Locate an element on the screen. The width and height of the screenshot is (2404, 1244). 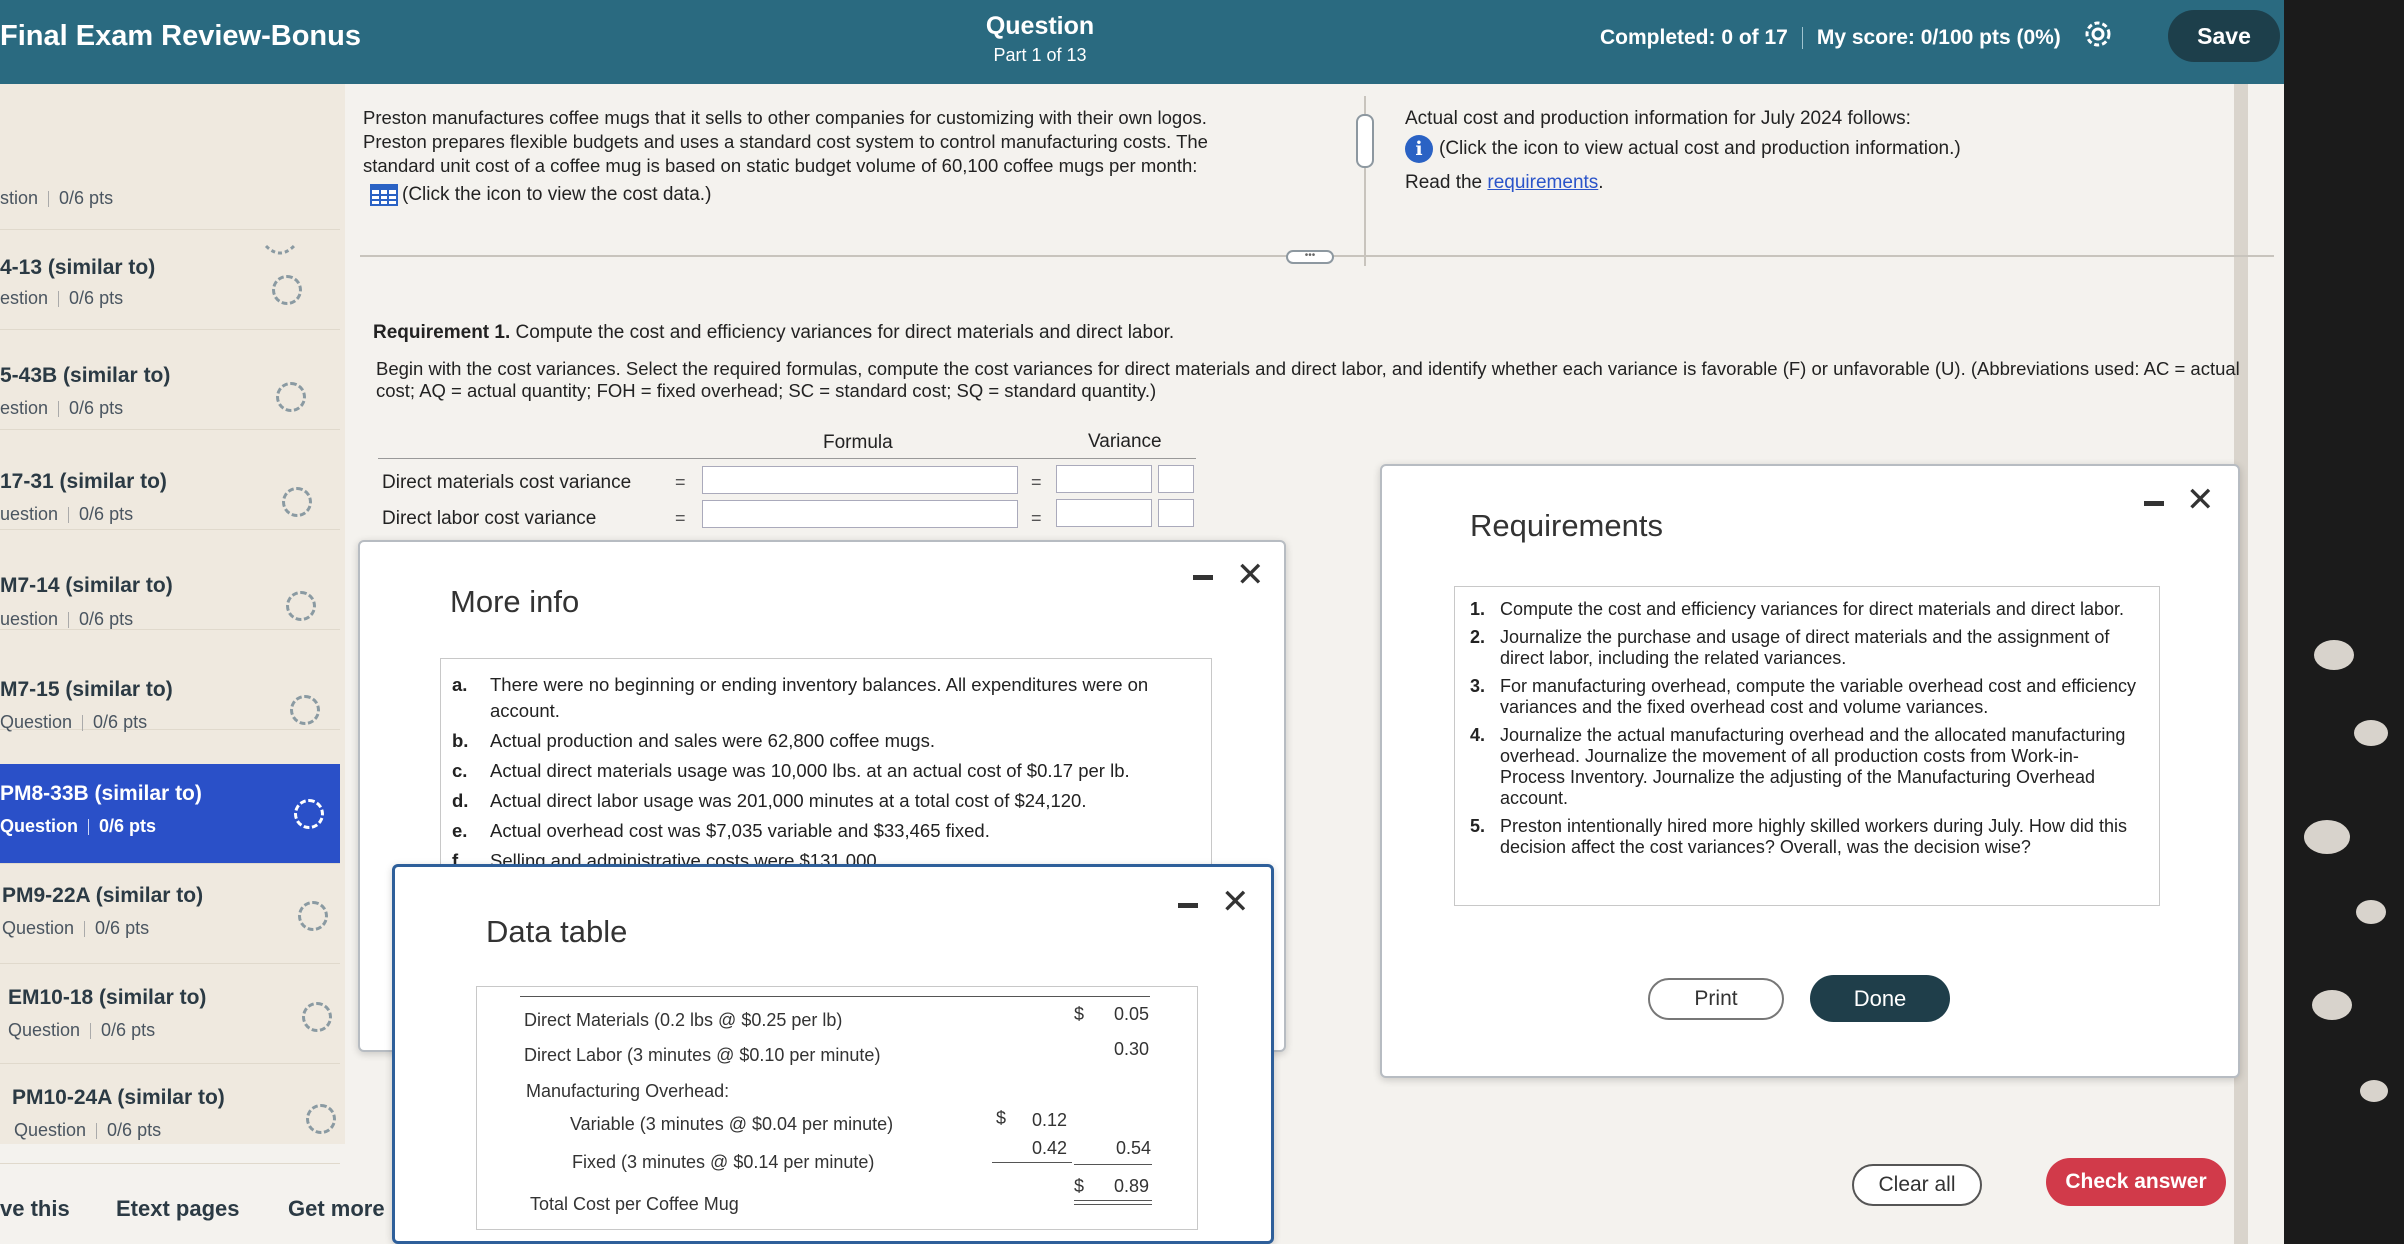
sidebar-item-8: PM9-22A (similar to) Question 0/6 pts is located at coordinates (170, 914).